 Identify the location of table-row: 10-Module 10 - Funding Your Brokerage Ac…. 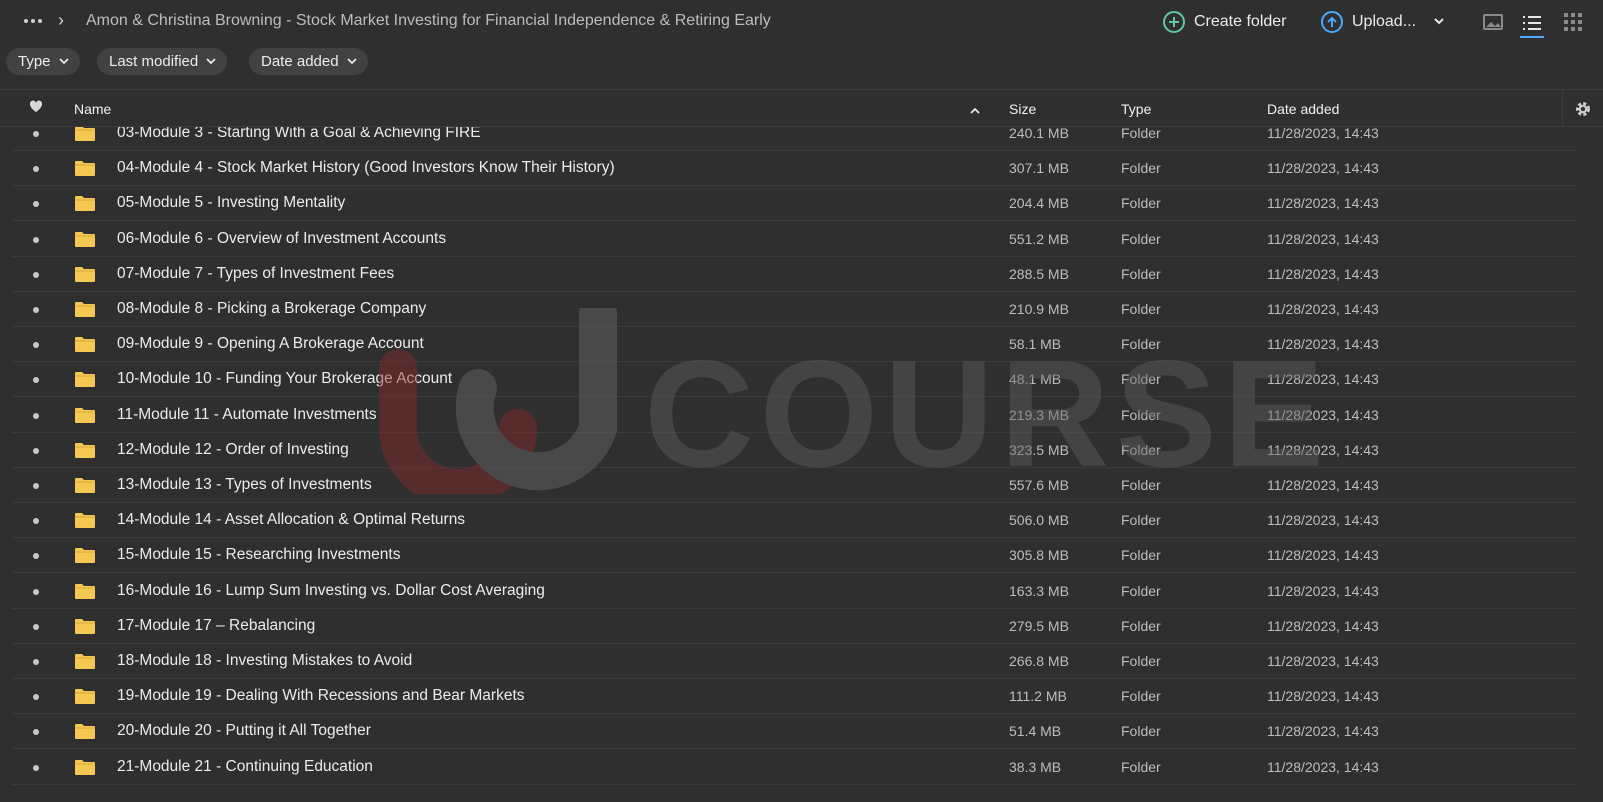
(794, 379).